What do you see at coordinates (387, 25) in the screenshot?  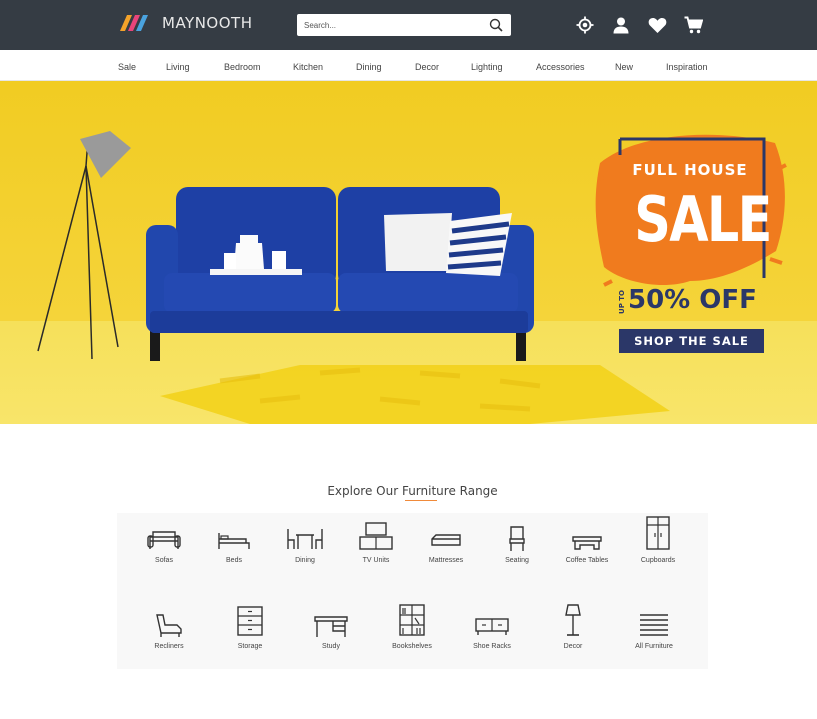 I see `search-input` at bounding box center [387, 25].